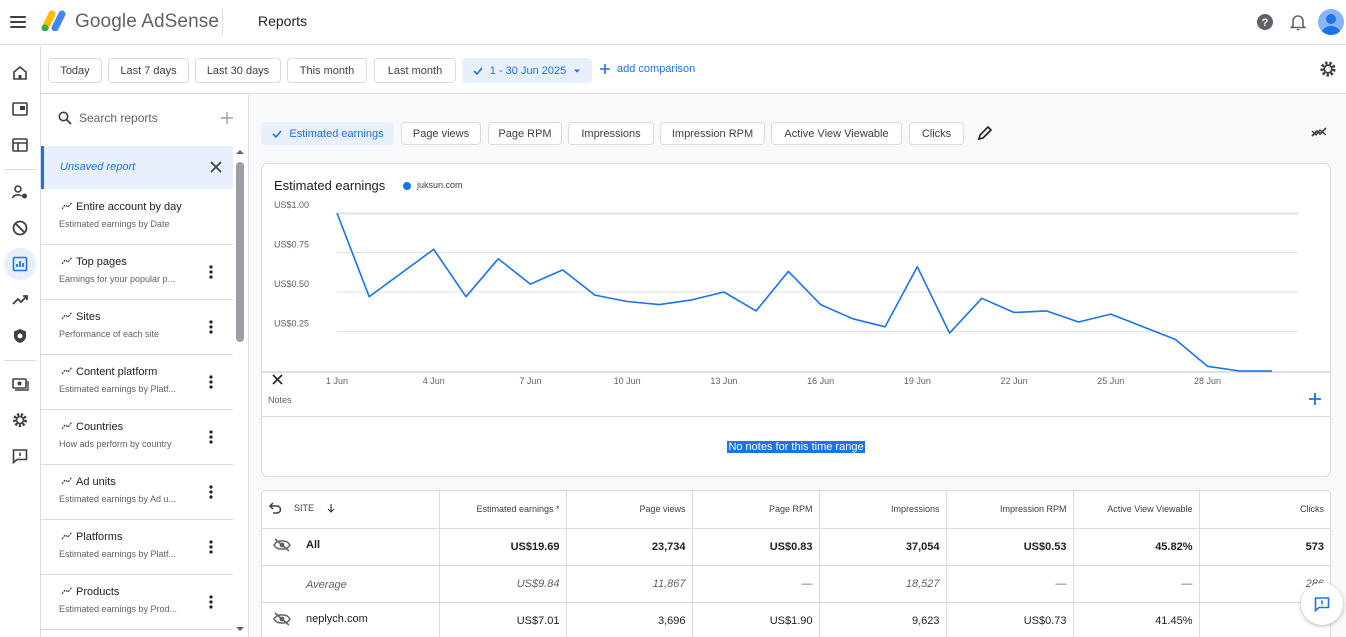 Image resolution: width=1346 pixels, height=637 pixels. What do you see at coordinates (20, 145) in the screenshot?
I see `ads-icon` at bounding box center [20, 145].